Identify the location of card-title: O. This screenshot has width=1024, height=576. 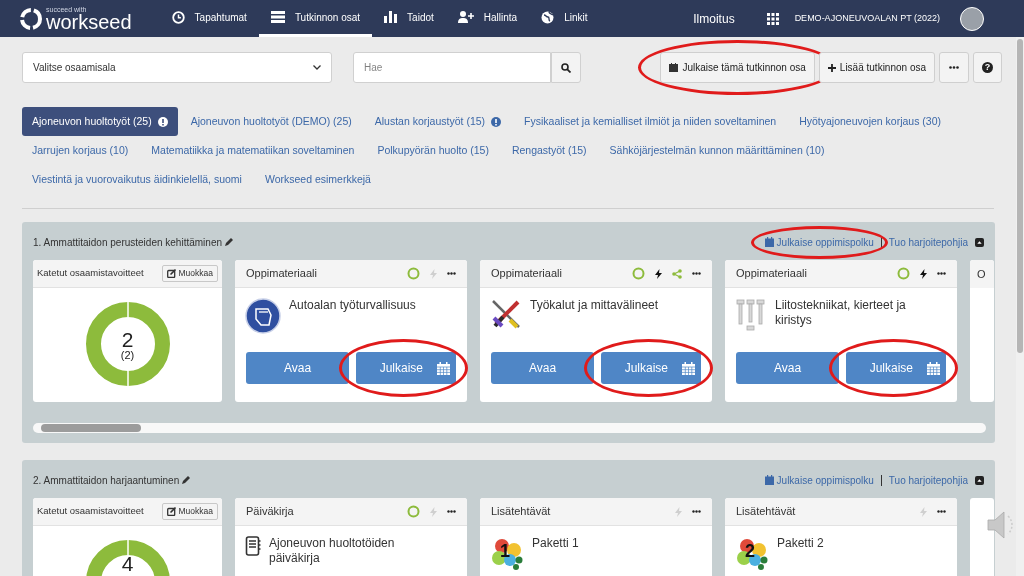
(981, 274).